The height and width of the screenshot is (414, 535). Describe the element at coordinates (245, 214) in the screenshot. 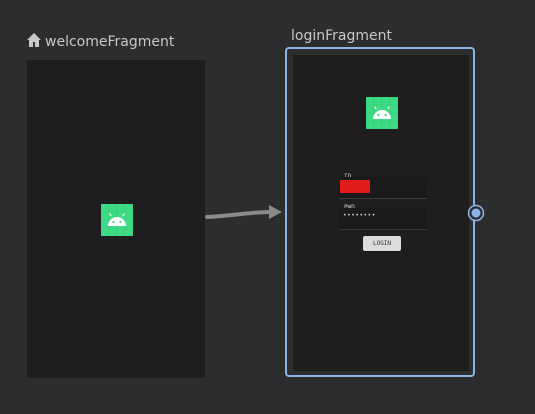

I see `arrow-right-icon` at that location.